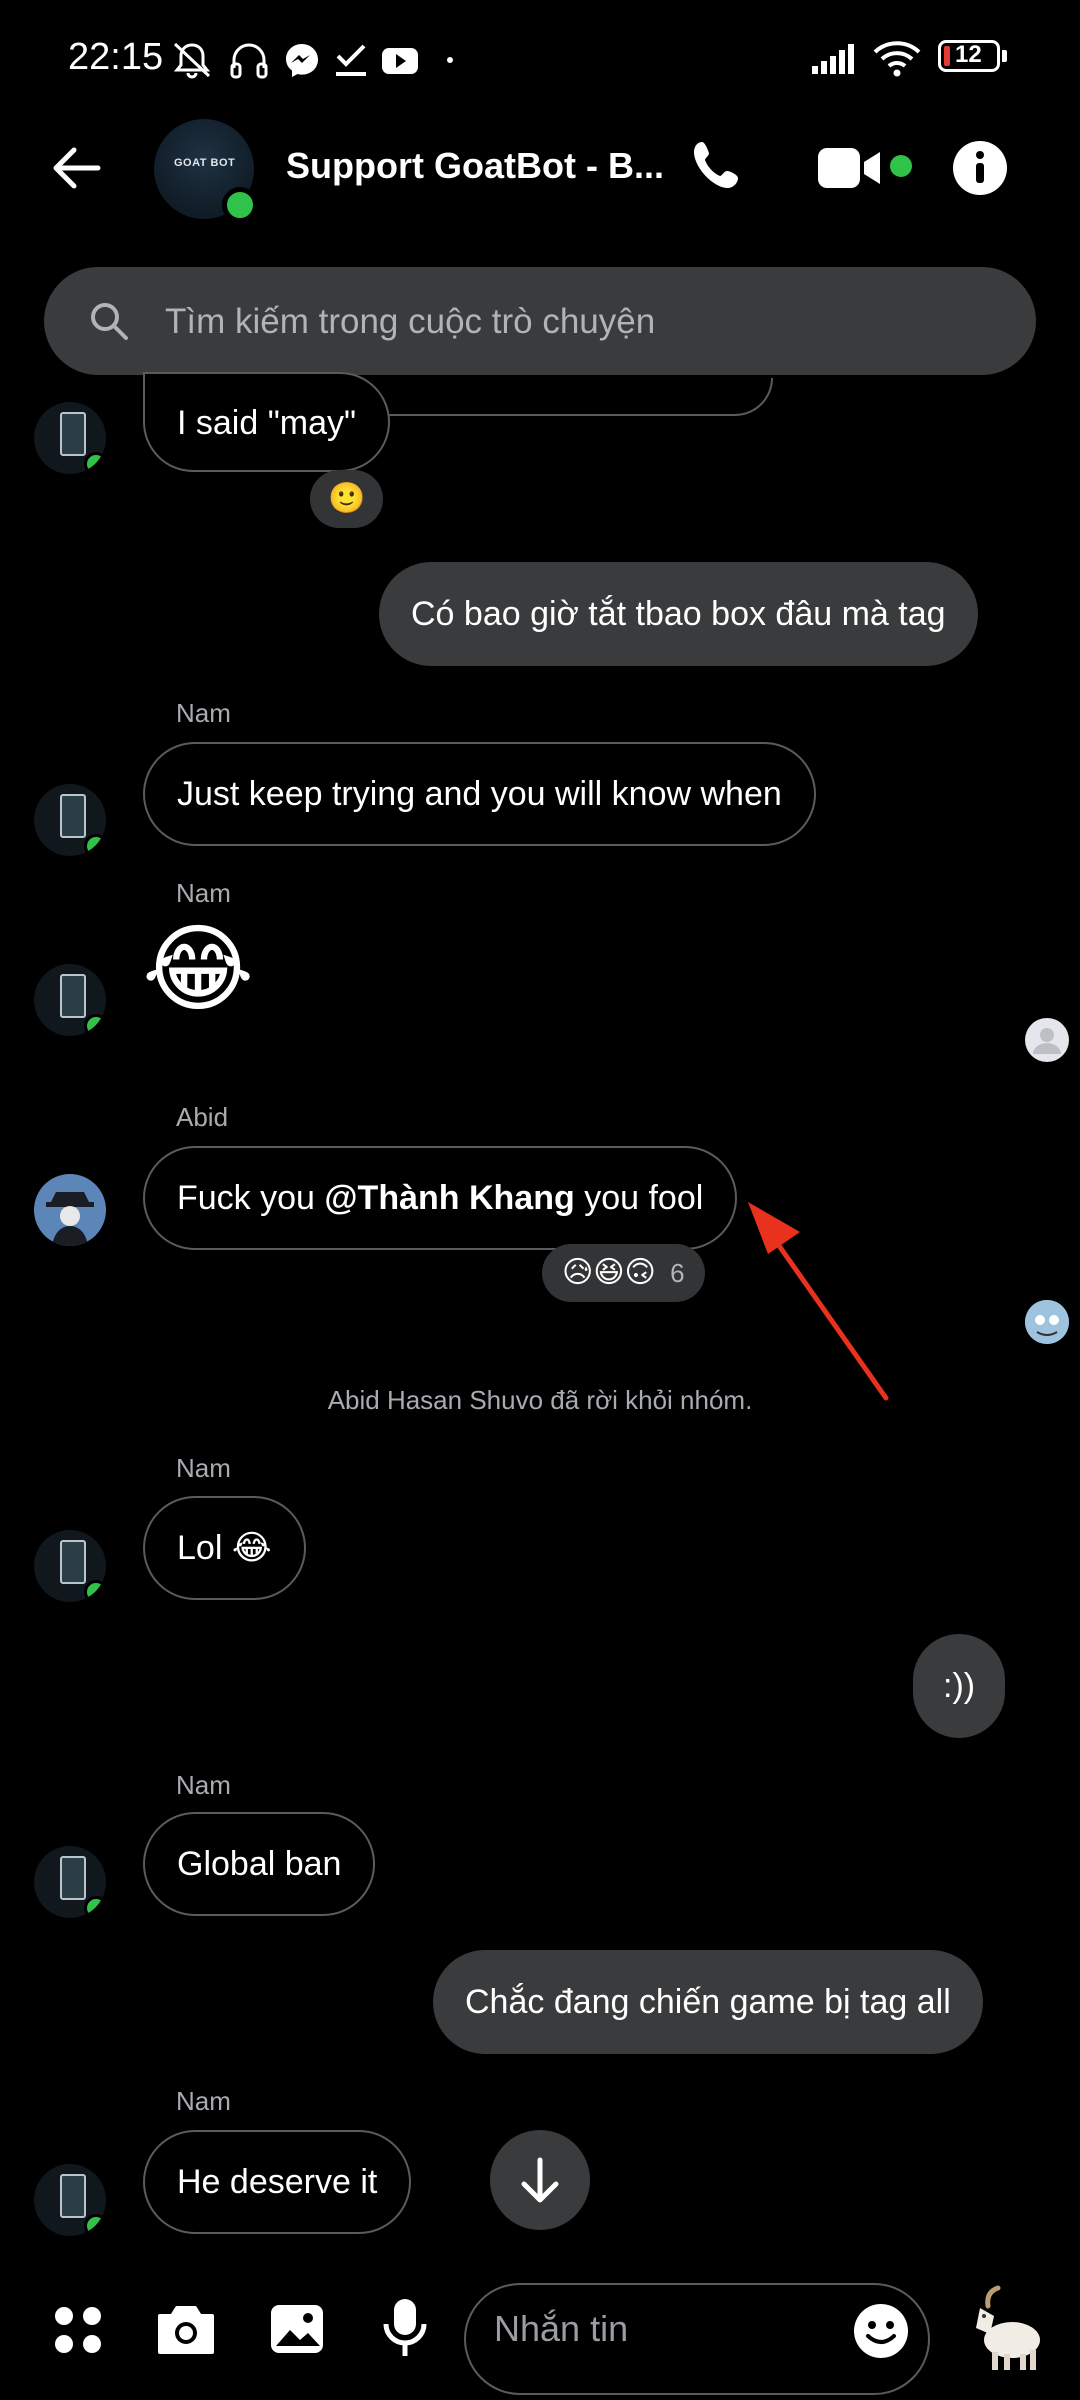 The height and width of the screenshot is (2400, 1080). I want to click on mention-tag: @Thành Khang, so click(449, 1198).